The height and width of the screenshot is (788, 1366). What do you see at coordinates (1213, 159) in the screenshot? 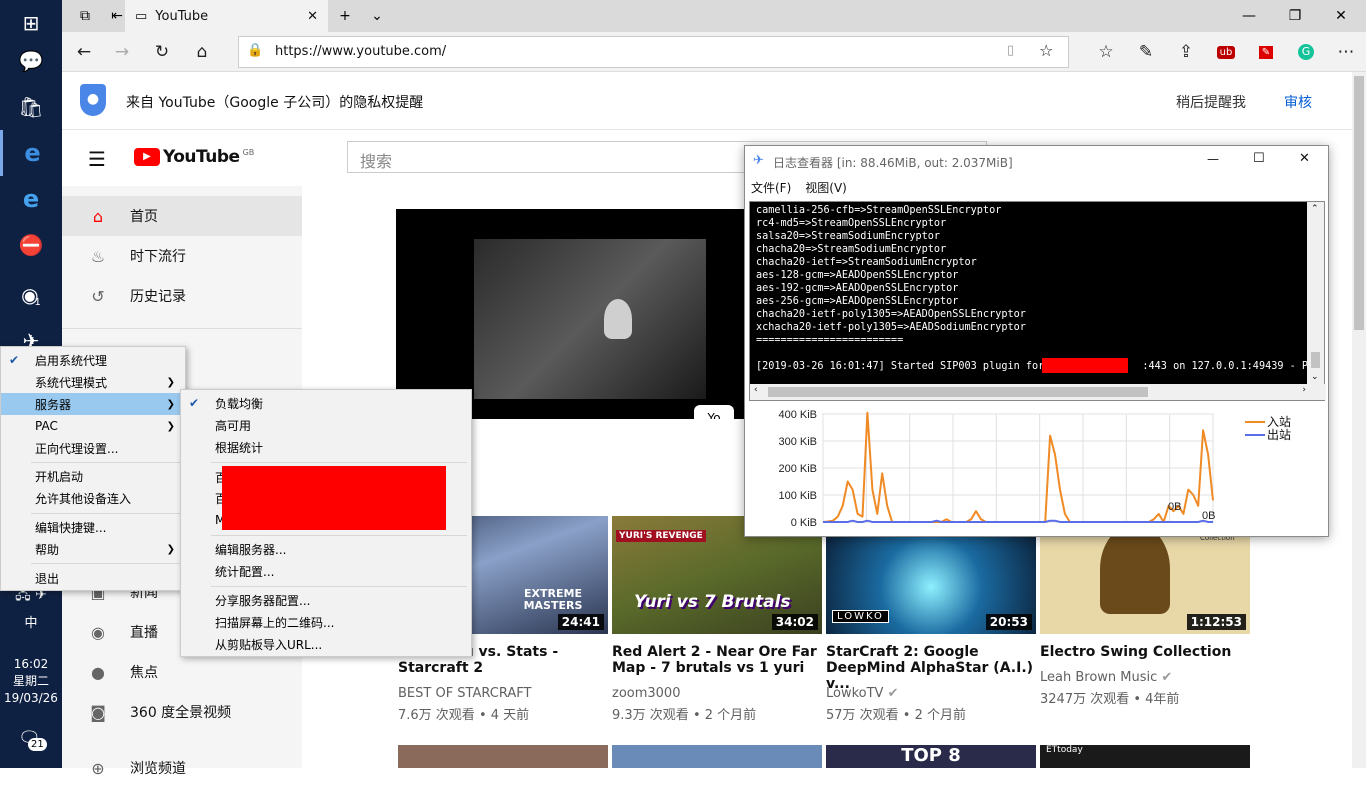
I see `log-minimize-icon: —` at bounding box center [1213, 159].